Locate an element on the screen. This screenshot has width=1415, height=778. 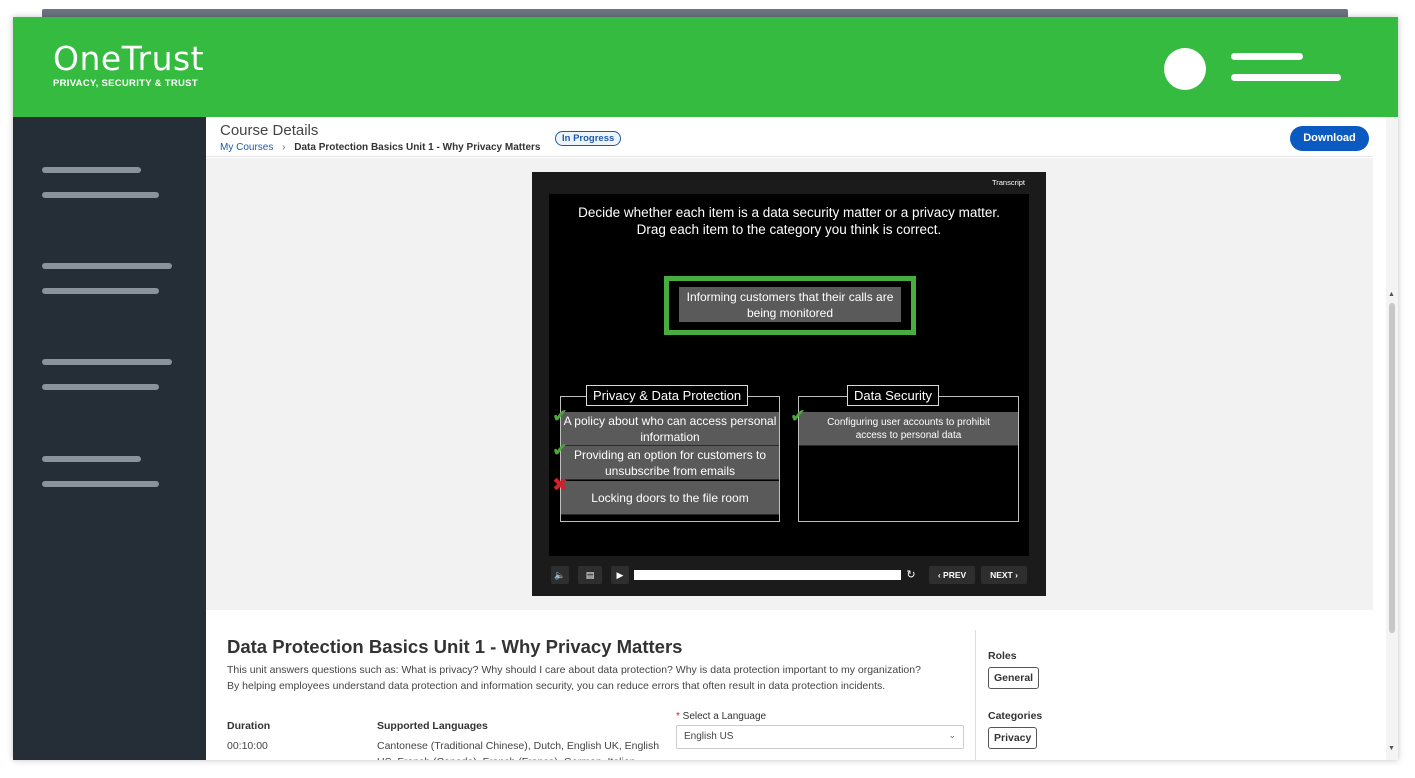
player-controls: 🔈 ▤ ▶ ↻ ‹ PREV NEXT › is located at coordinates (789, 575).